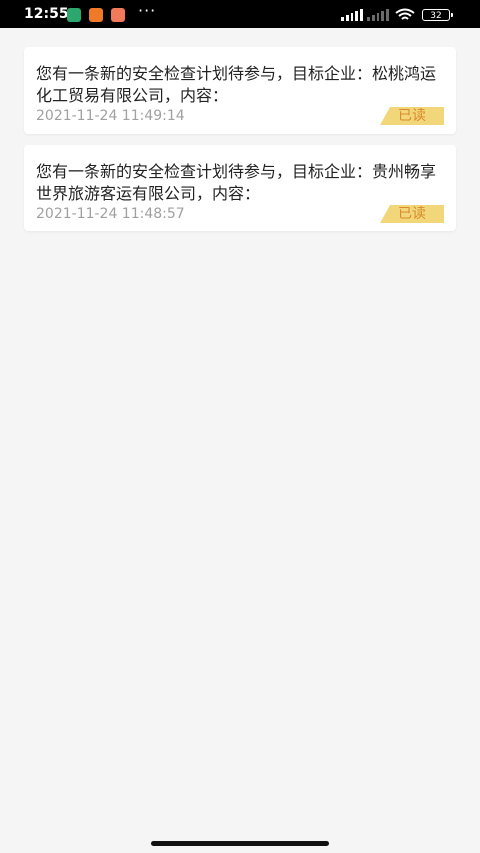  What do you see at coordinates (110, 116) in the screenshot?
I see `notification-time: 2021-11-24 11:49:14` at bounding box center [110, 116].